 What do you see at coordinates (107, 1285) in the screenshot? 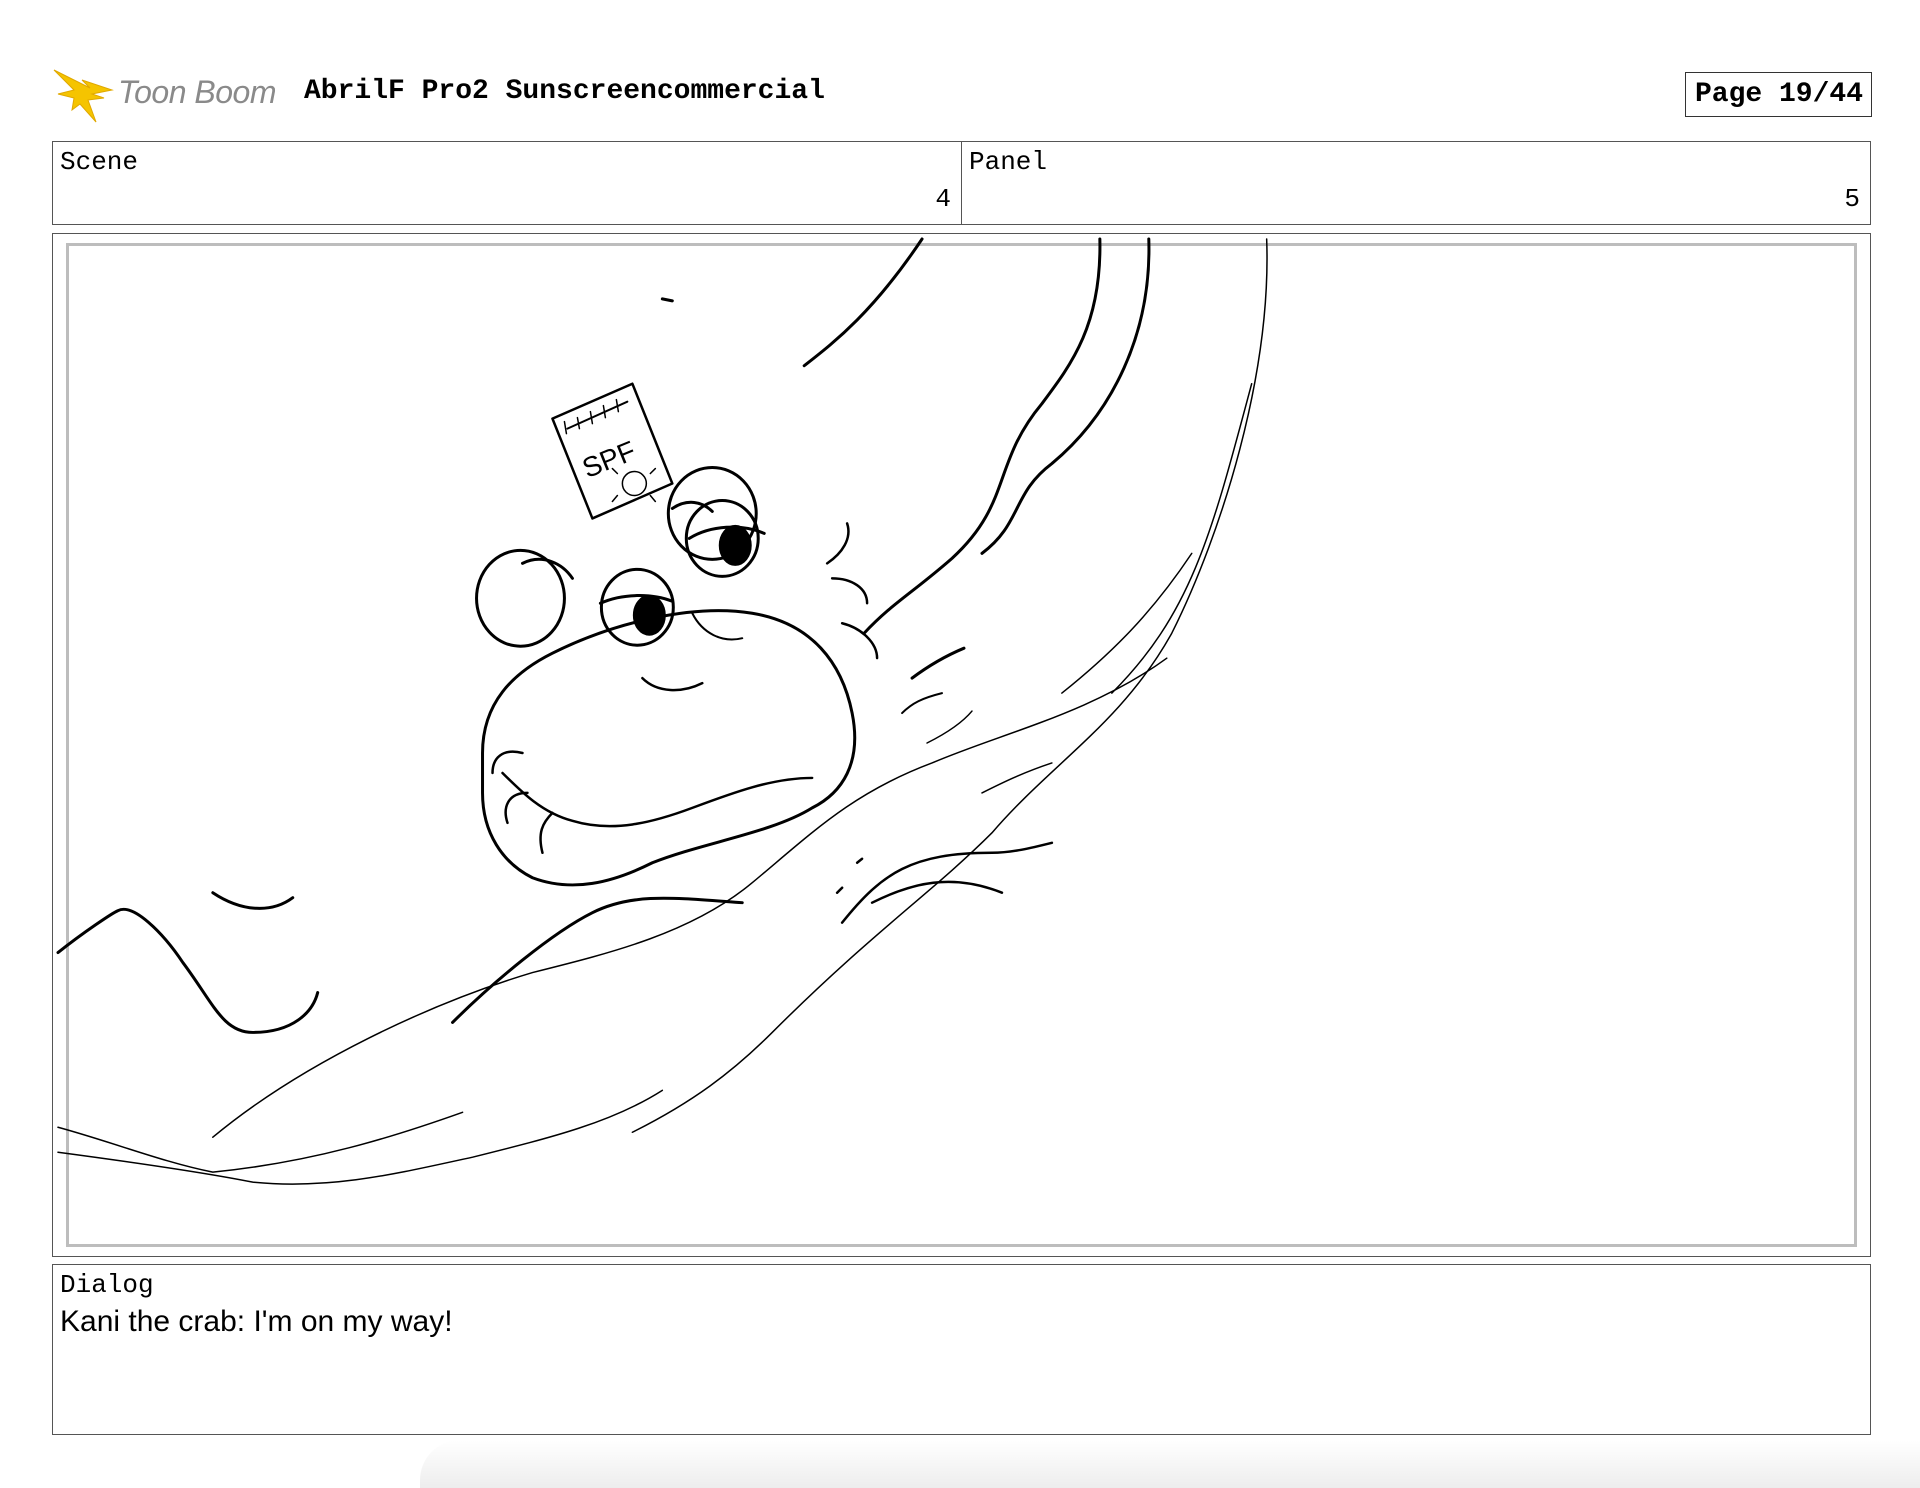
I see `dialog-label: Dialog` at bounding box center [107, 1285].